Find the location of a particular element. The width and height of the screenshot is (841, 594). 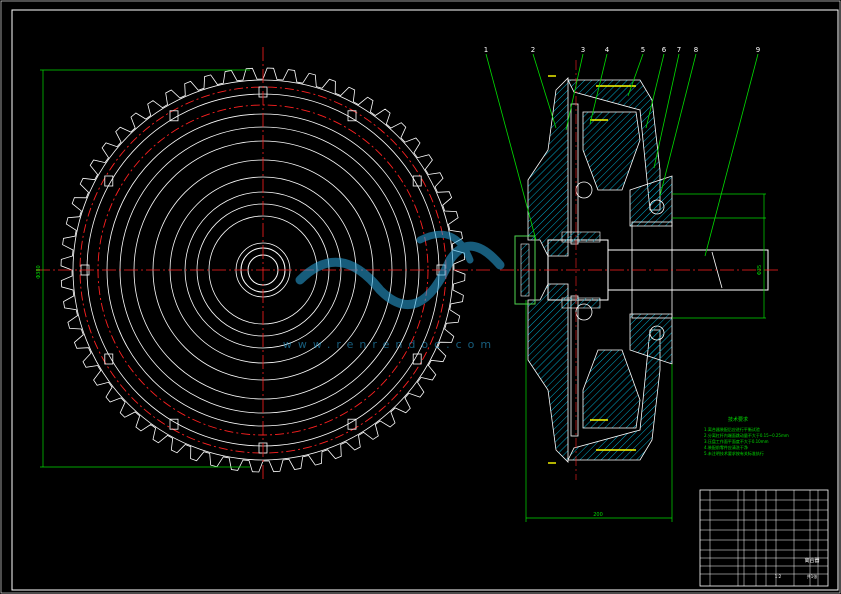

damper-spring-top is located at coordinates (584, 190).